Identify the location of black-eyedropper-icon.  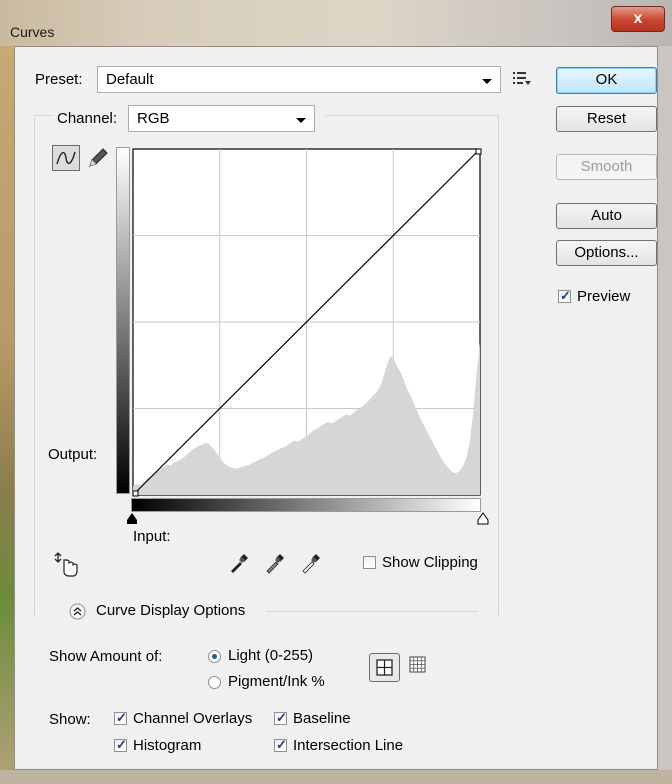
(239, 563).